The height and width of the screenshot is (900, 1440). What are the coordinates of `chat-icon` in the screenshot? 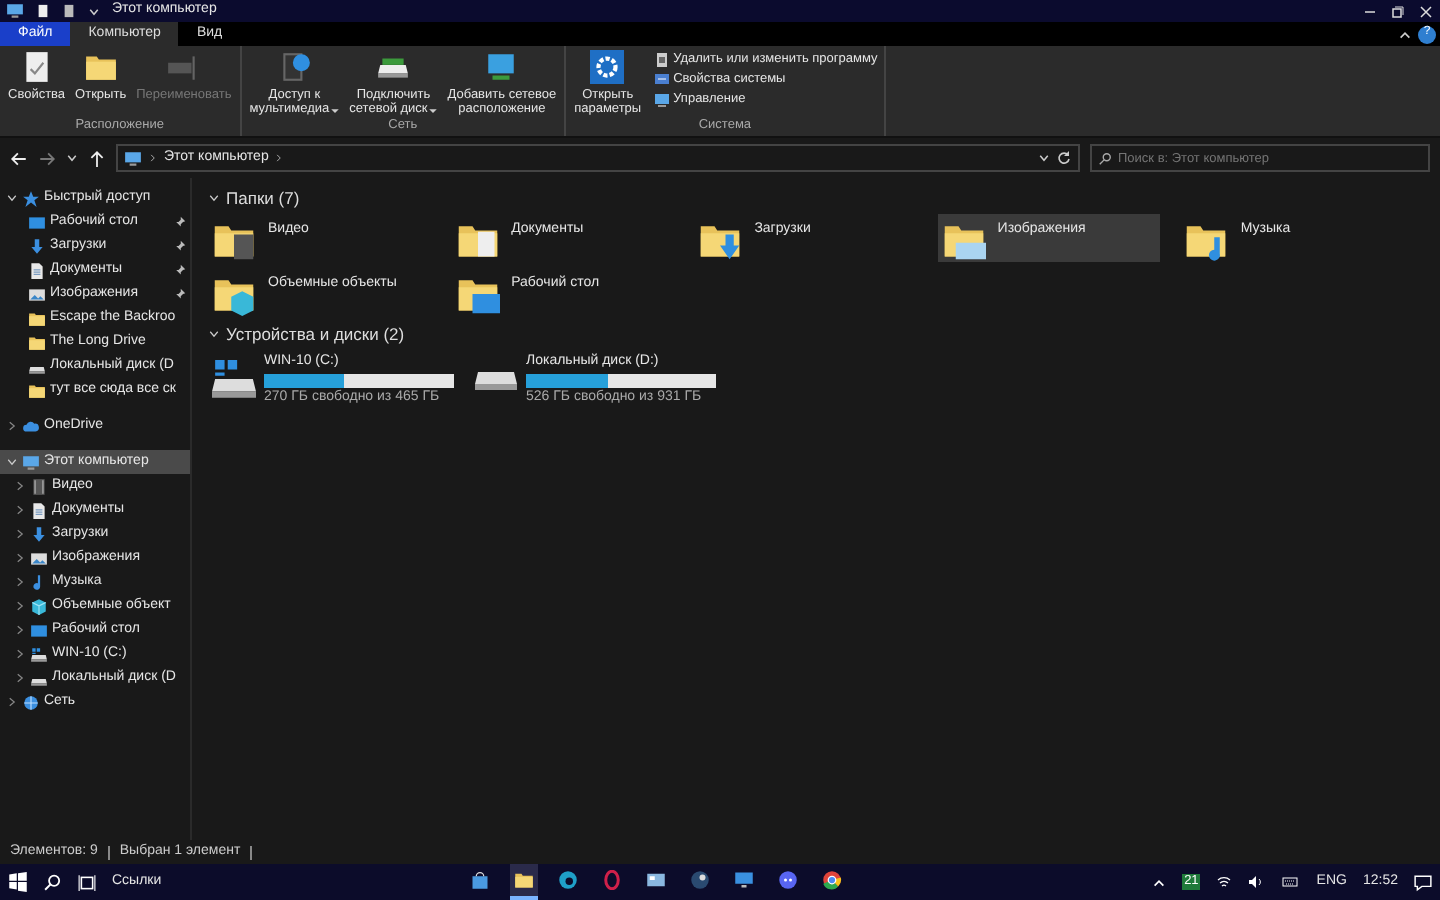 It's located at (788, 880).